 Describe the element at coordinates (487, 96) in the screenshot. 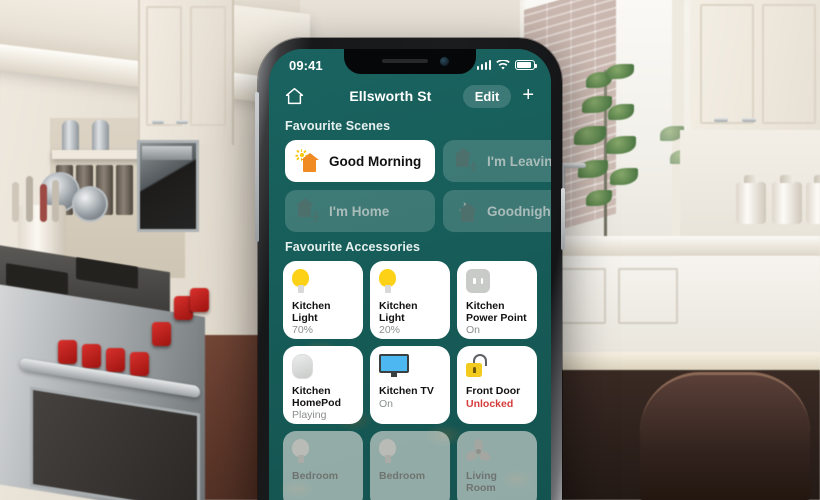

I see `edit-button: Edit` at that location.